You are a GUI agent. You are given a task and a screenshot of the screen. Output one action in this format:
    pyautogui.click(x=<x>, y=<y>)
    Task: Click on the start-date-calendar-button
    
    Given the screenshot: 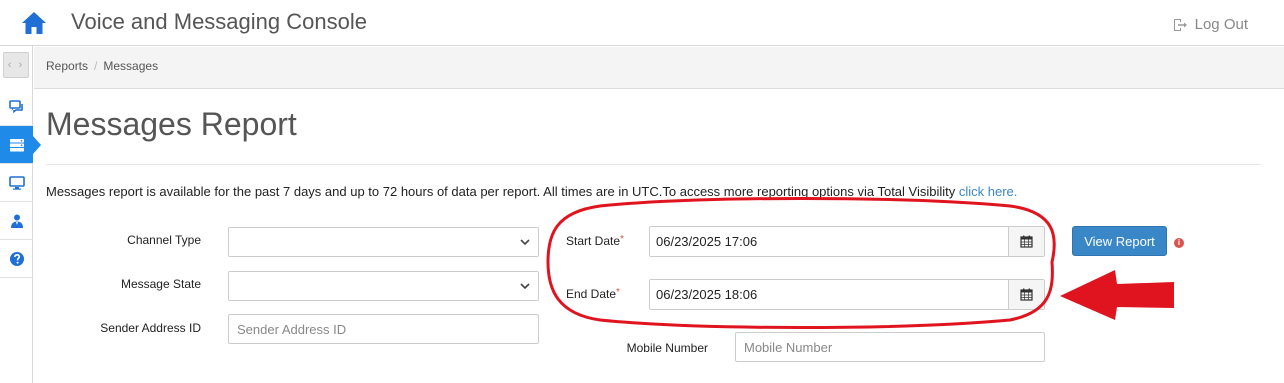 What is the action you would take?
    pyautogui.click(x=1026, y=241)
    